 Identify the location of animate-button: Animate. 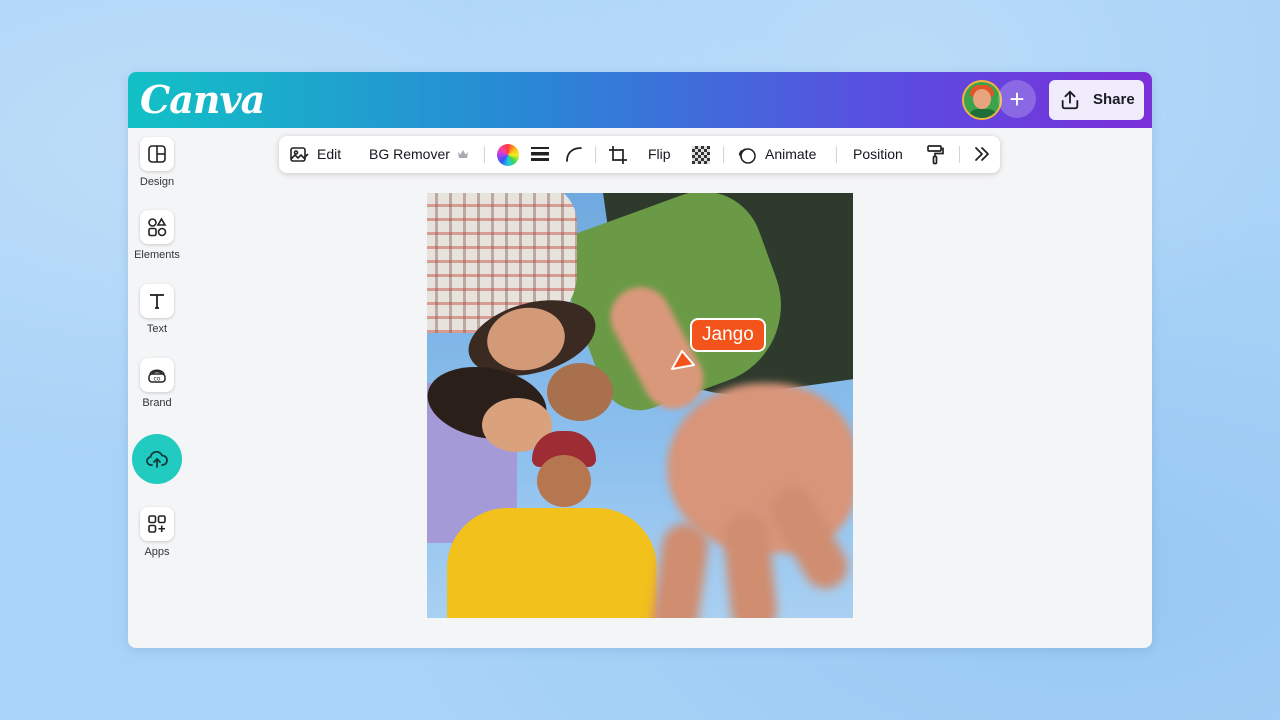
(778, 154).